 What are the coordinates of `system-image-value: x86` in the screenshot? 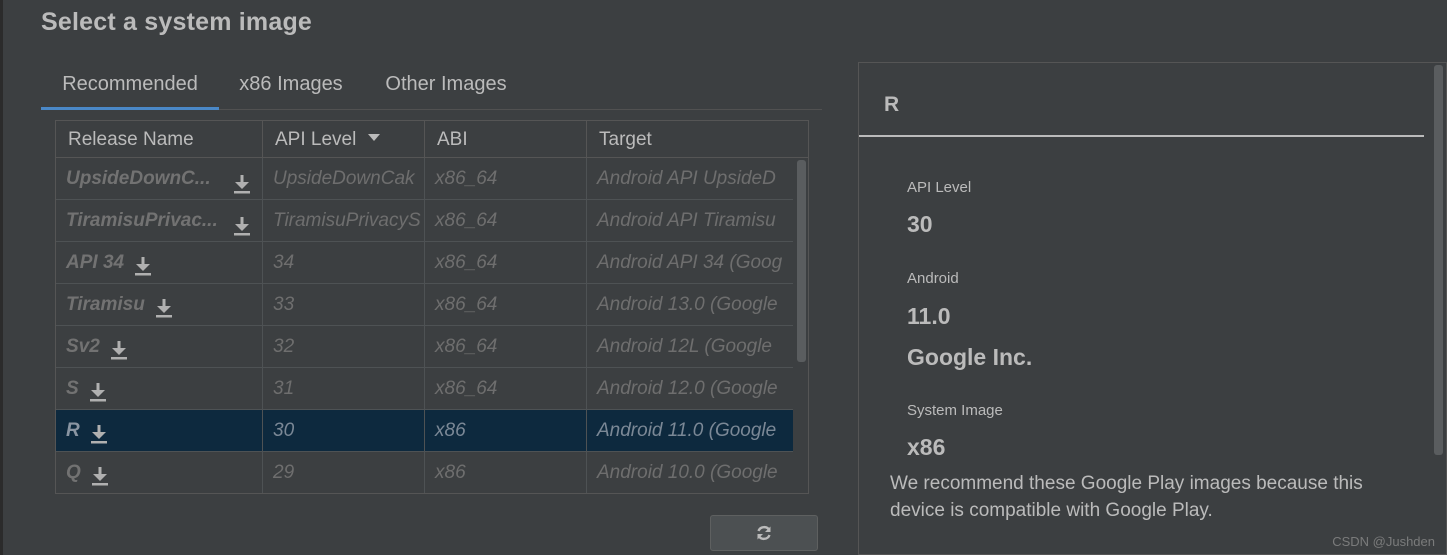 It's located at (926, 447).